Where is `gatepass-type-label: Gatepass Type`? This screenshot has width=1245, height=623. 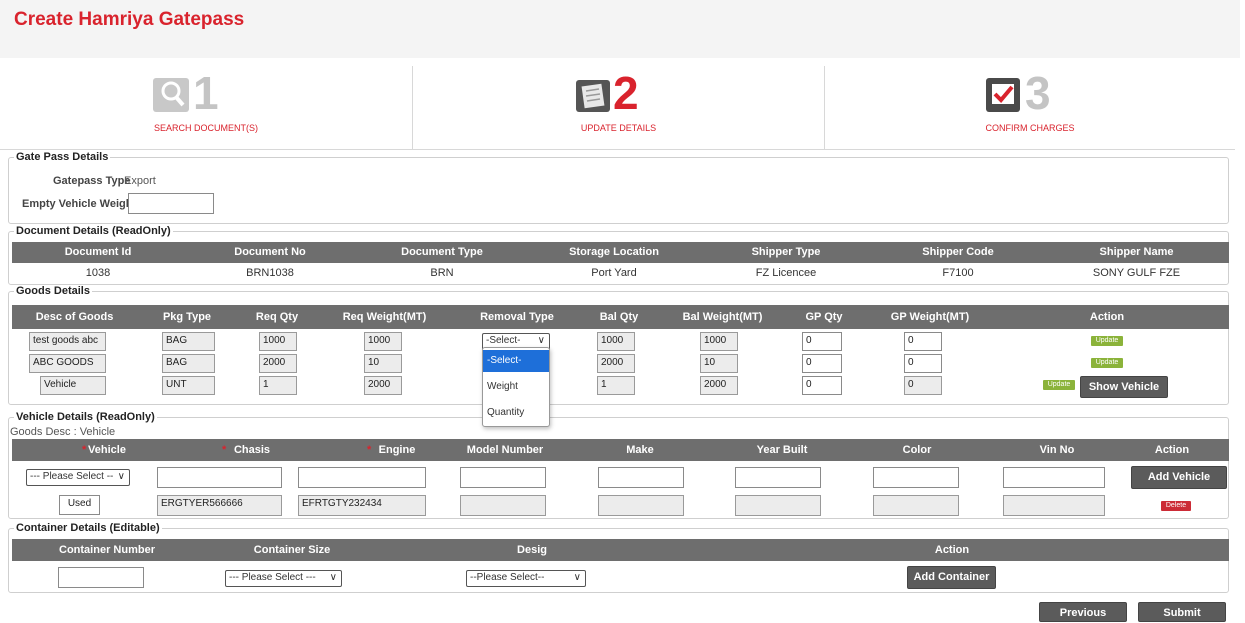
gatepass-type-label: Gatepass Type is located at coordinates (92, 181).